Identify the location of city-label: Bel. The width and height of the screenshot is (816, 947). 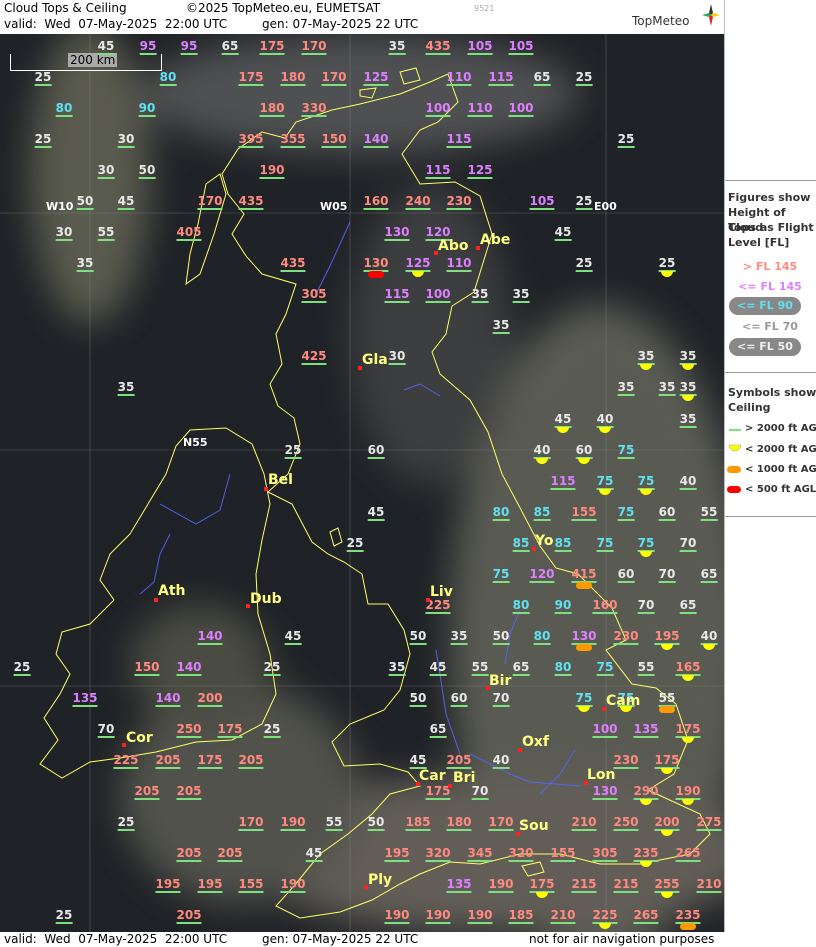
(280, 480).